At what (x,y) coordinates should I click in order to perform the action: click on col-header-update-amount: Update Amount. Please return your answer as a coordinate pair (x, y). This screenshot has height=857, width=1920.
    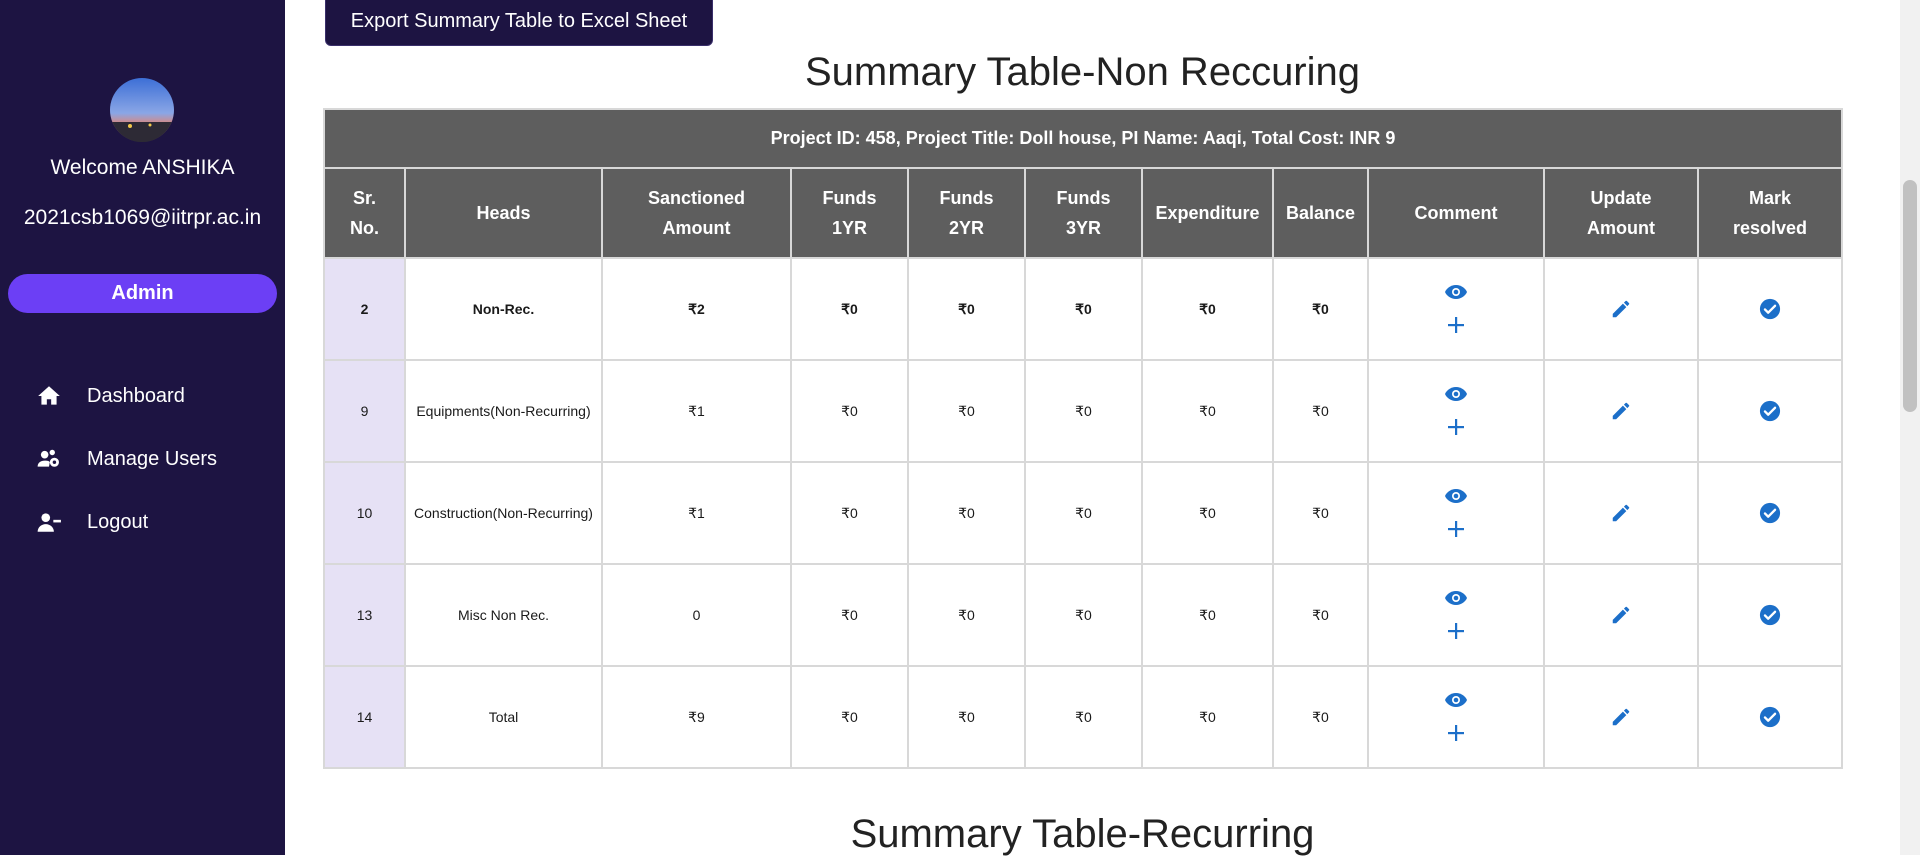
    Looking at the image, I should click on (1621, 213).